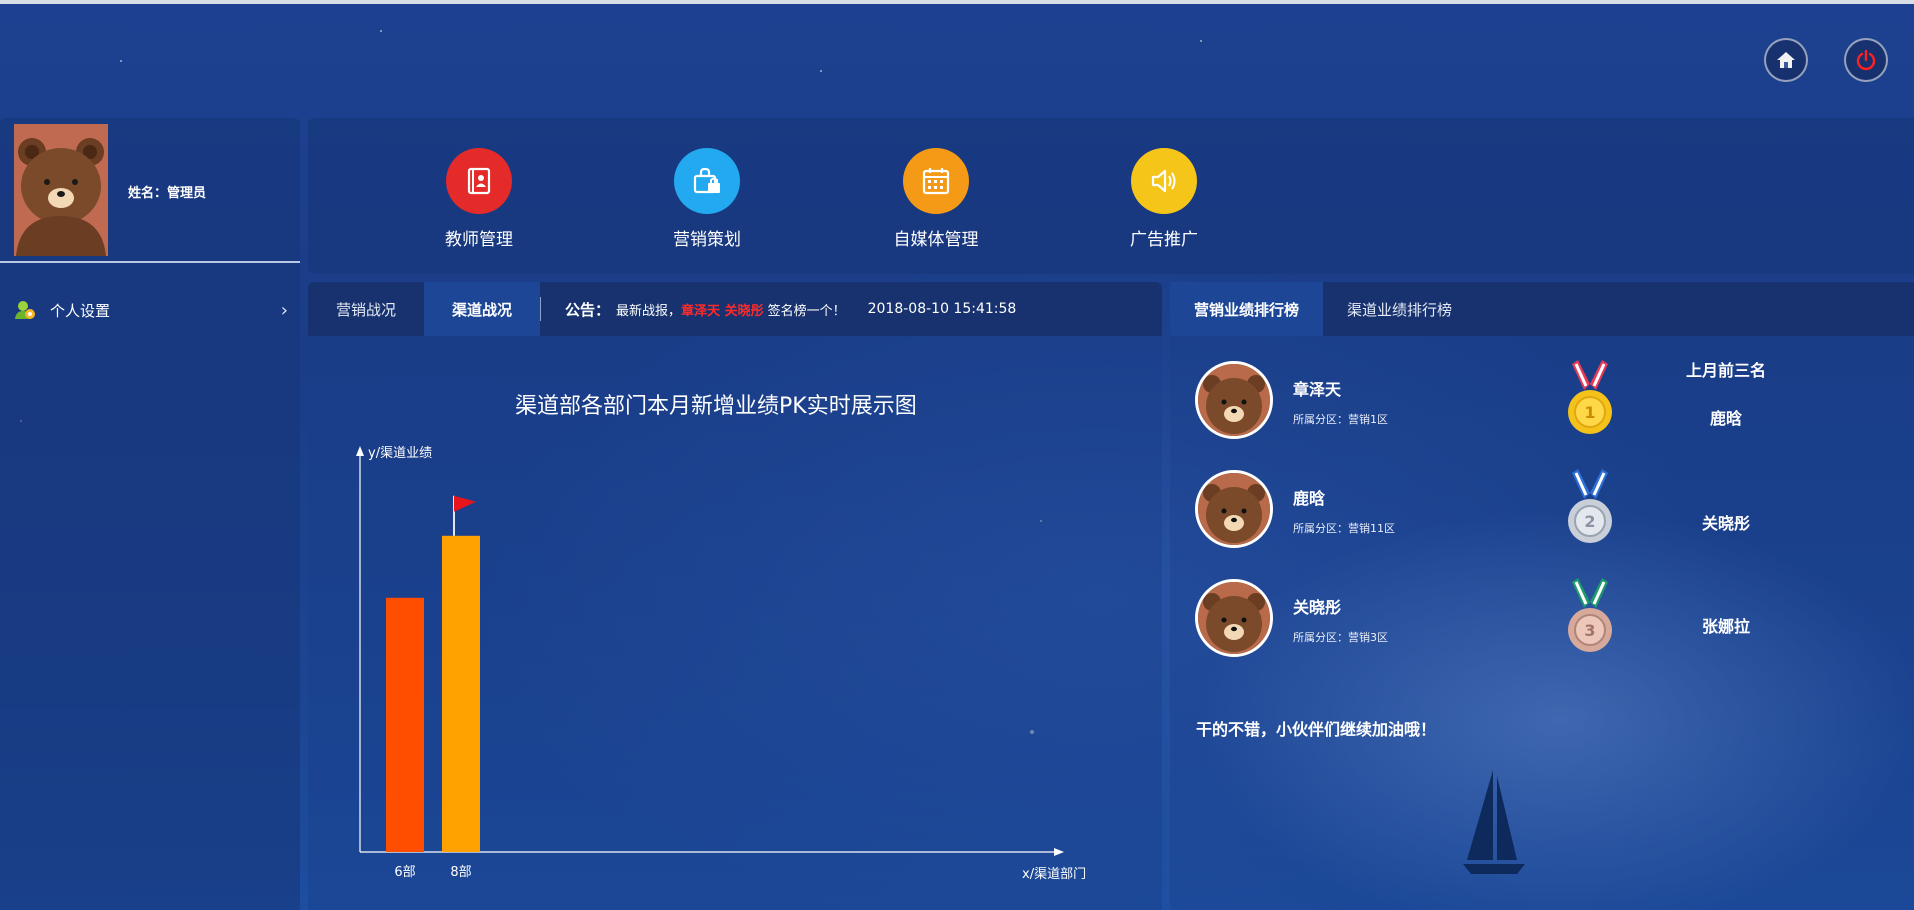  Describe the element at coordinates (404, 872) in the screenshot. I see `x-tick-label: 6部` at that location.